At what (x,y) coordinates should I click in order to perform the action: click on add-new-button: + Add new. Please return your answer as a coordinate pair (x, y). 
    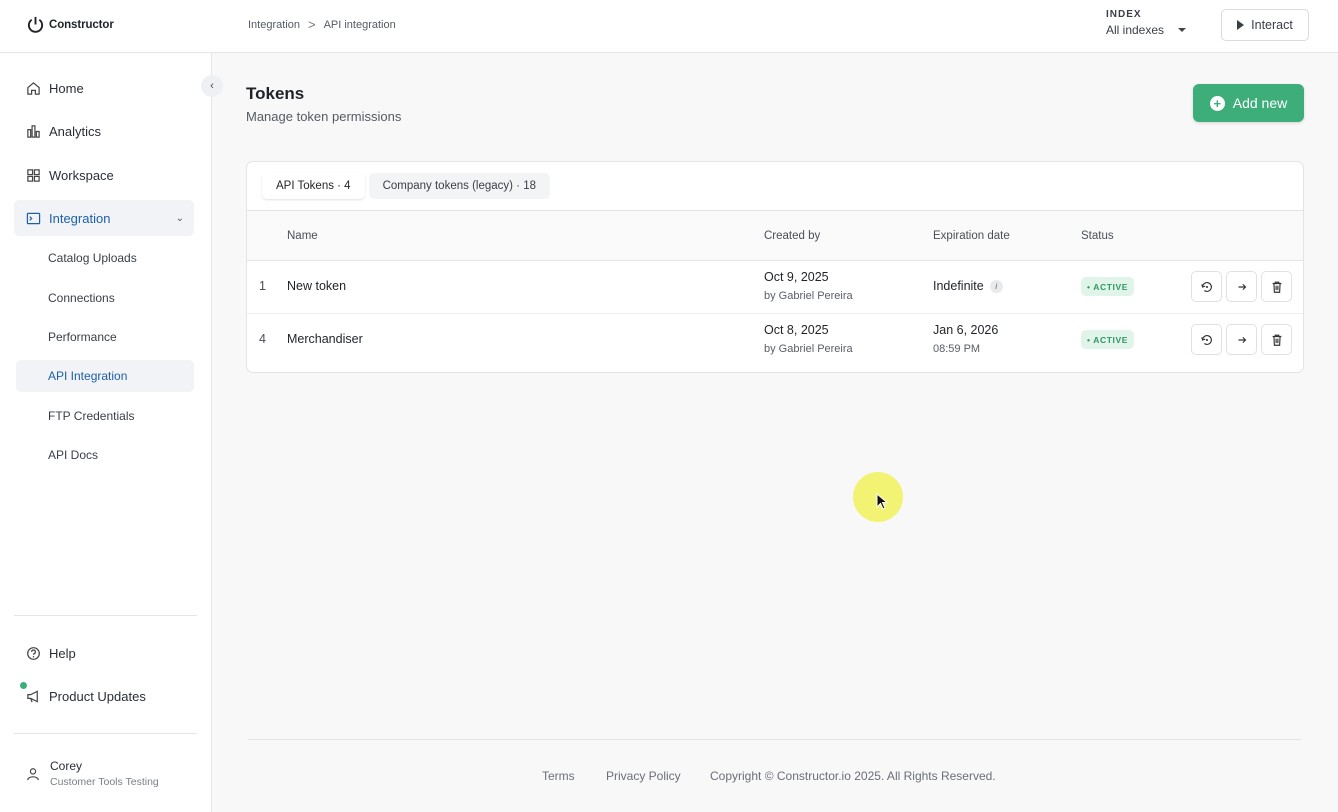
    Looking at the image, I should click on (1248, 103).